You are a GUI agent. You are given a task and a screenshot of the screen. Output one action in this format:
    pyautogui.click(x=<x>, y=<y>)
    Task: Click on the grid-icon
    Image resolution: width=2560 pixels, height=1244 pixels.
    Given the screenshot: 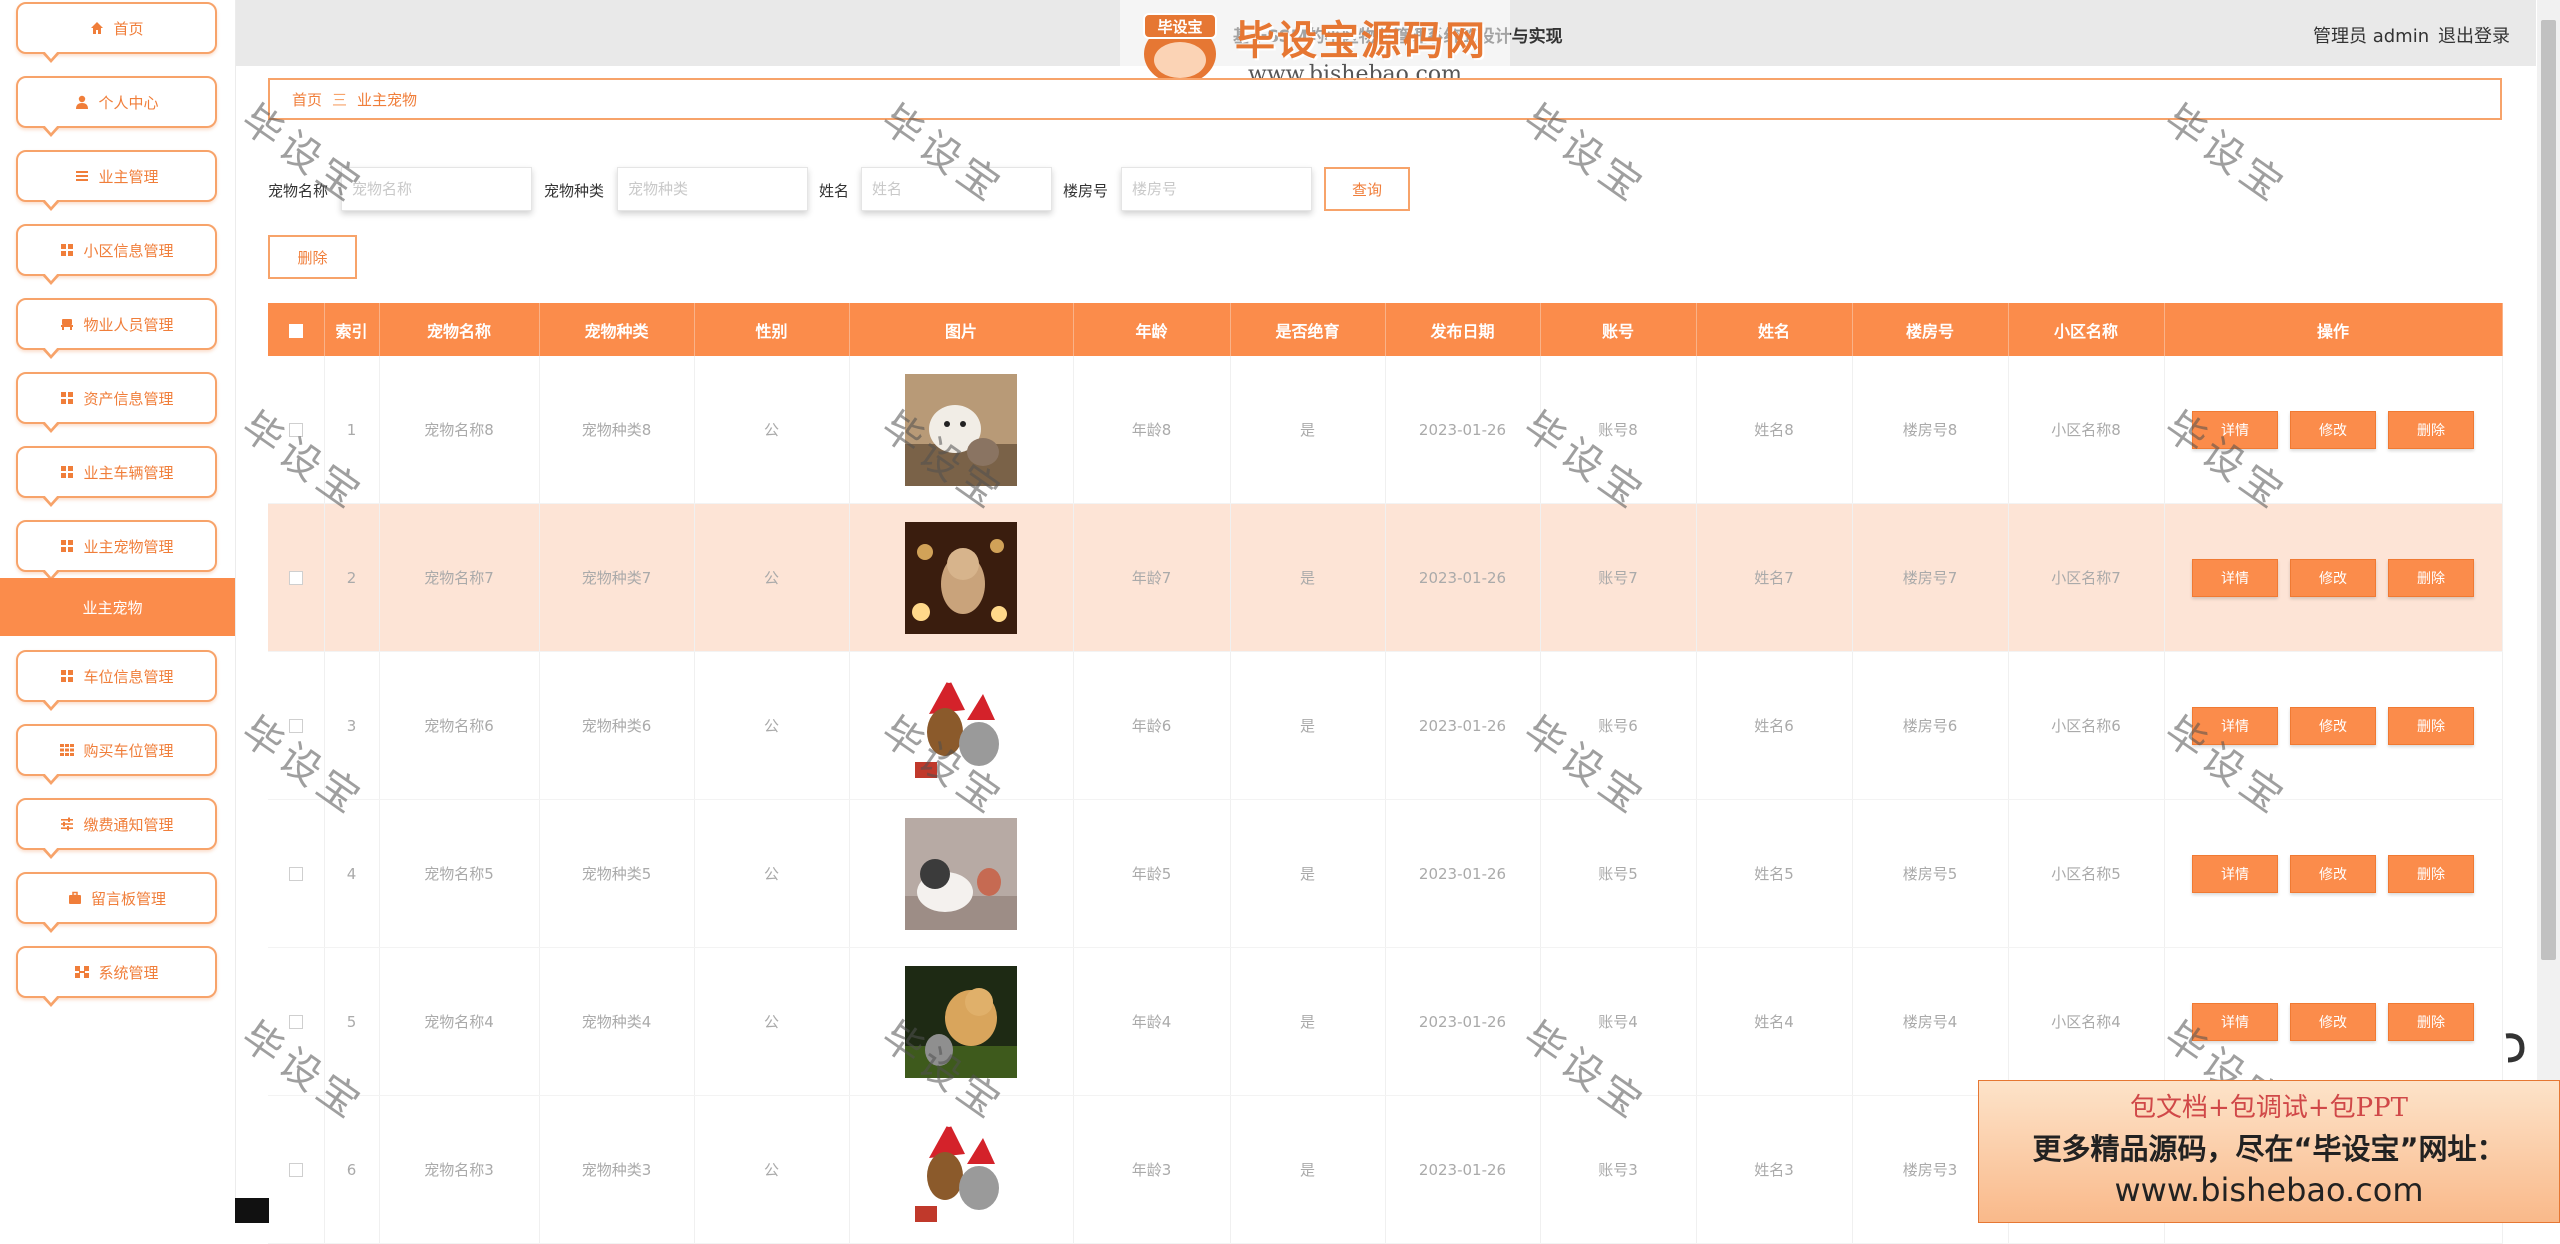 What is the action you would take?
    pyautogui.click(x=67, y=250)
    